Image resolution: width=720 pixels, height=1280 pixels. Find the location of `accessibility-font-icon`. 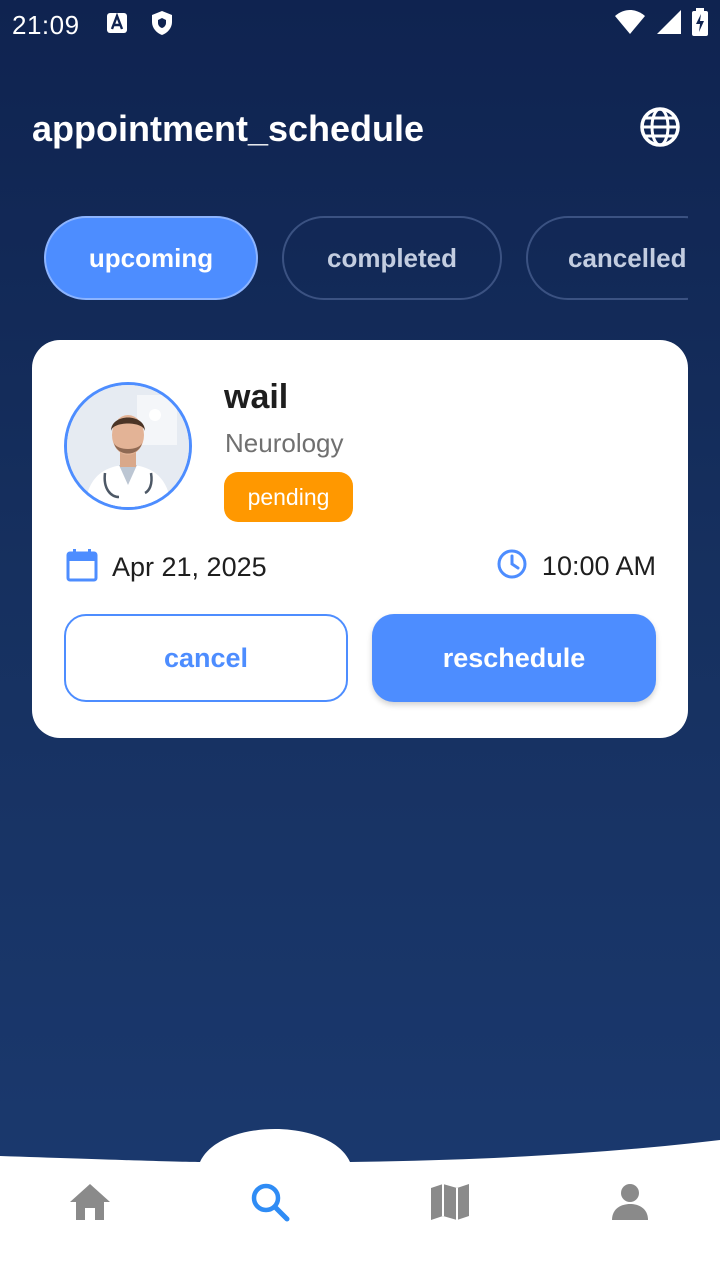

accessibility-font-icon is located at coordinates (117, 25).